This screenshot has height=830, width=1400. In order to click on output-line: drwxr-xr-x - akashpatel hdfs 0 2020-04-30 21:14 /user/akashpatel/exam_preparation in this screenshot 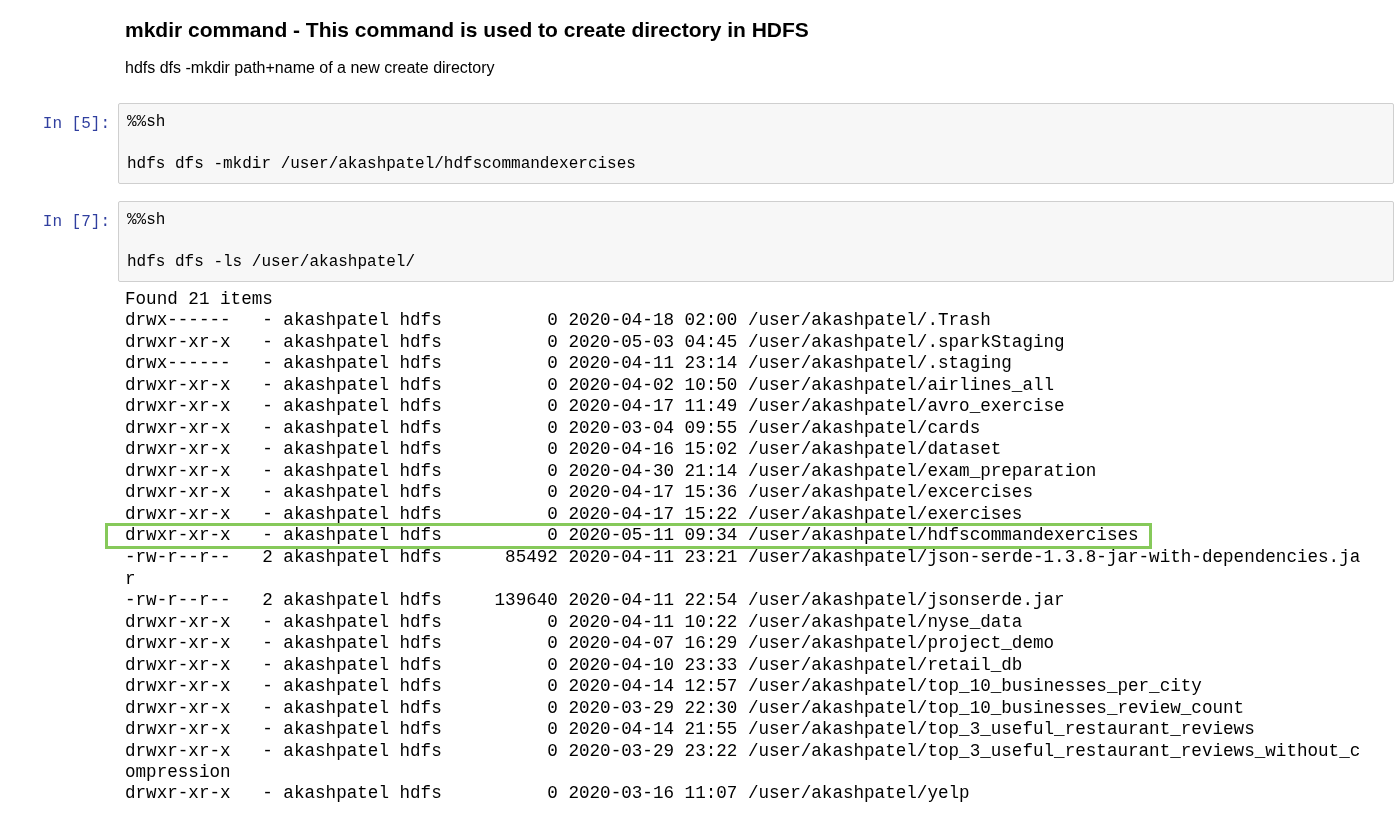, I will do `click(611, 471)`.